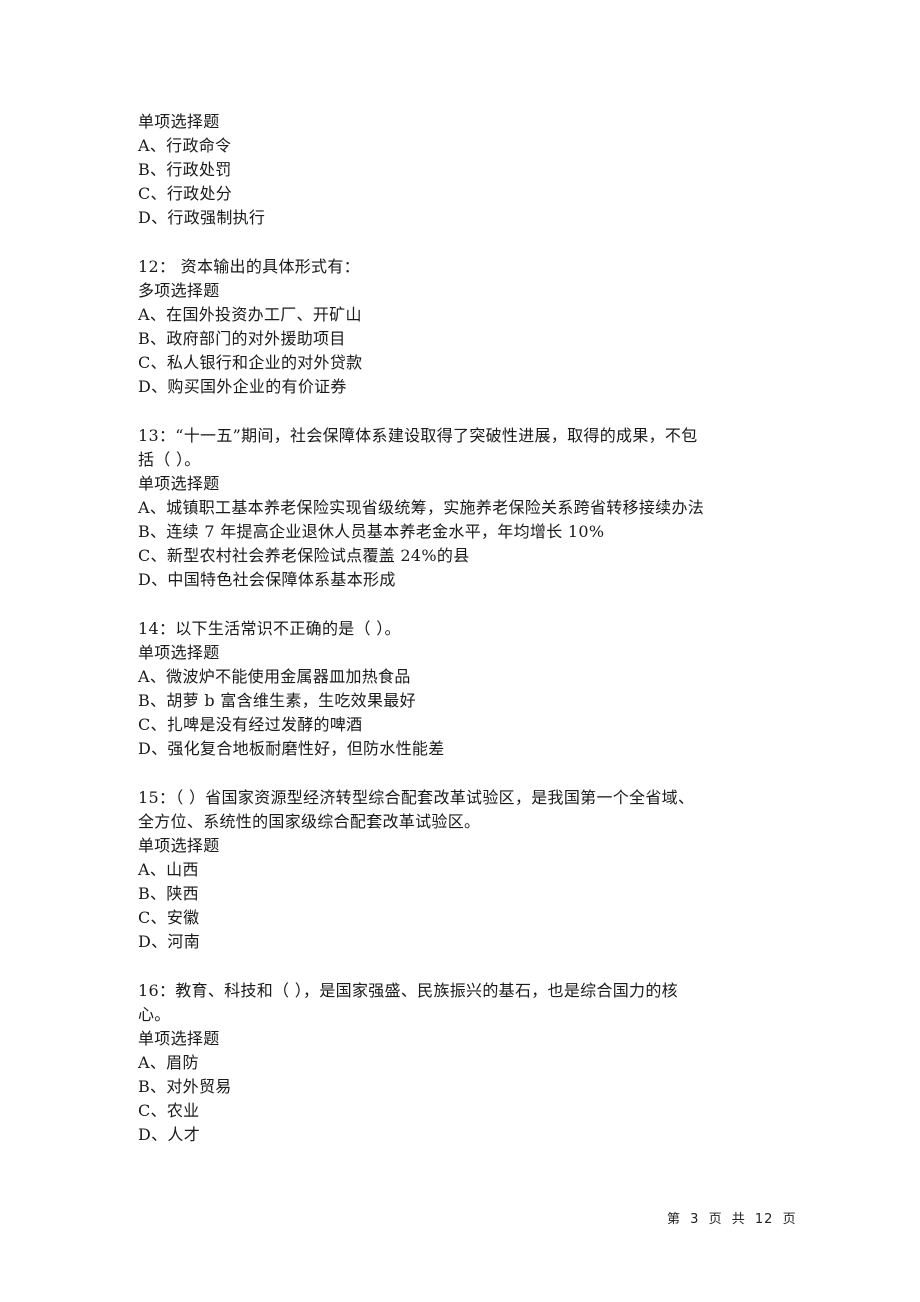 Image resolution: width=920 pixels, height=1302 pixels. I want to click on option-c: C、农业, so click(169, 1110).